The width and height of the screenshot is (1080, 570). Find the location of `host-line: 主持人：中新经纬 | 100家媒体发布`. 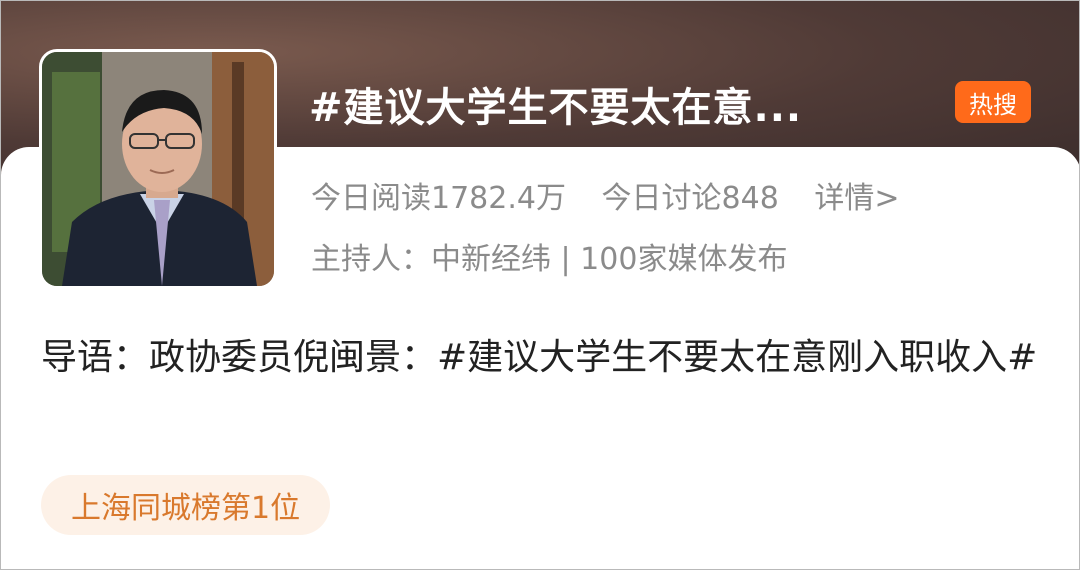

host-line: 主持人：中新经纬 | 100家媒体发布 is located at coordinates (549, 259).